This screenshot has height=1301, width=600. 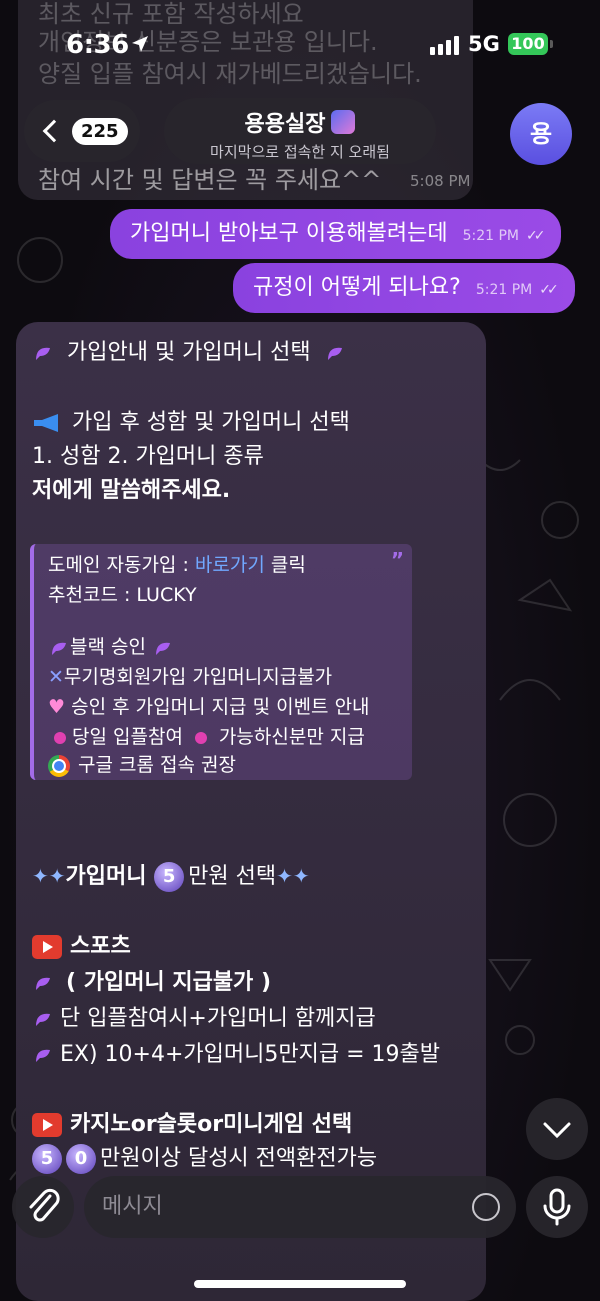 I want to click on location-arrow-icon, so click(x=140, y=44).